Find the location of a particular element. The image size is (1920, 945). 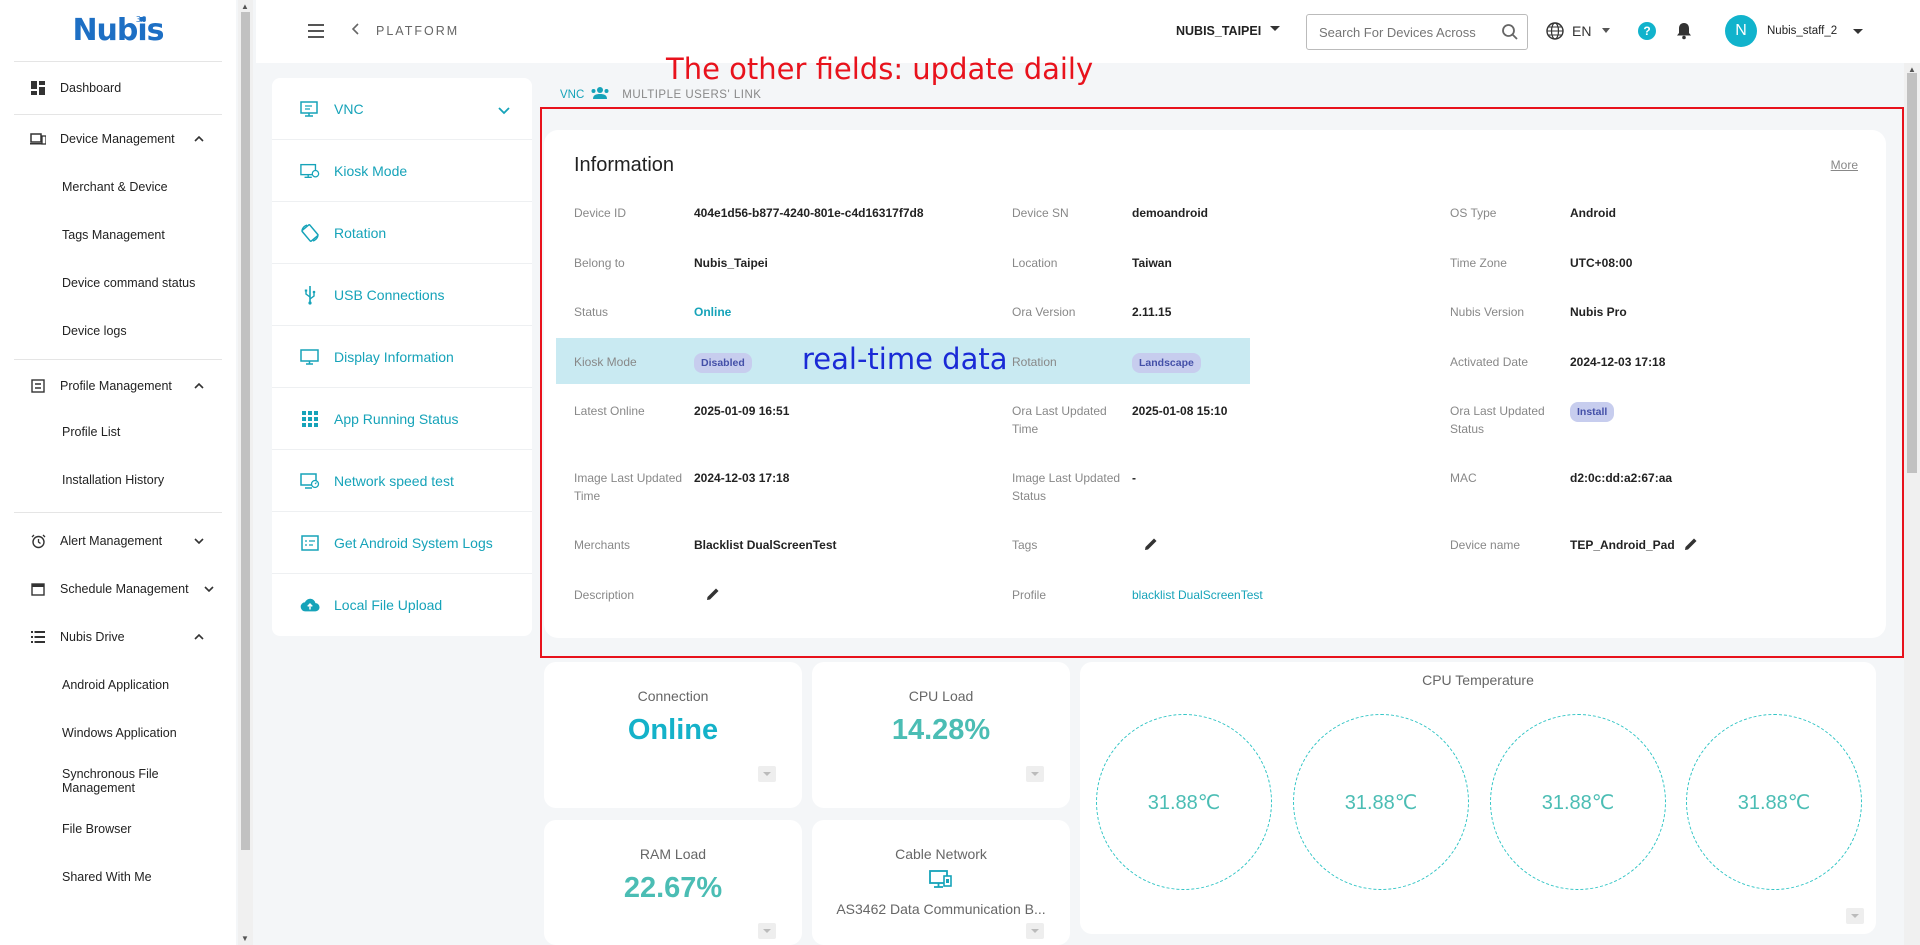

feature-display-information: Display Information is located at coordinates (402, 357).